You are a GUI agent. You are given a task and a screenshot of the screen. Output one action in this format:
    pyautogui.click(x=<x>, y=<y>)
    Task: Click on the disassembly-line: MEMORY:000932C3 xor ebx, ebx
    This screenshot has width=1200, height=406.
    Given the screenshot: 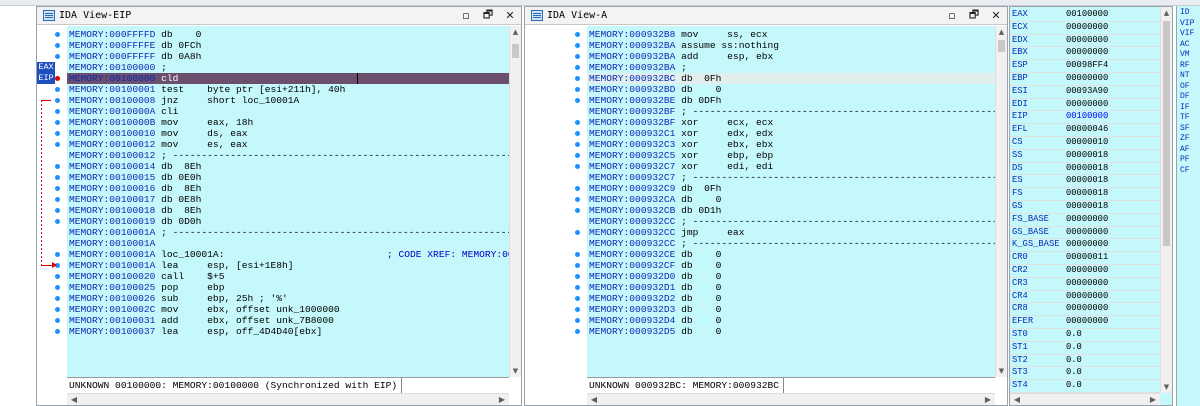 What is the action you would take?
    pyautogui.click(x=681, y=144)
    